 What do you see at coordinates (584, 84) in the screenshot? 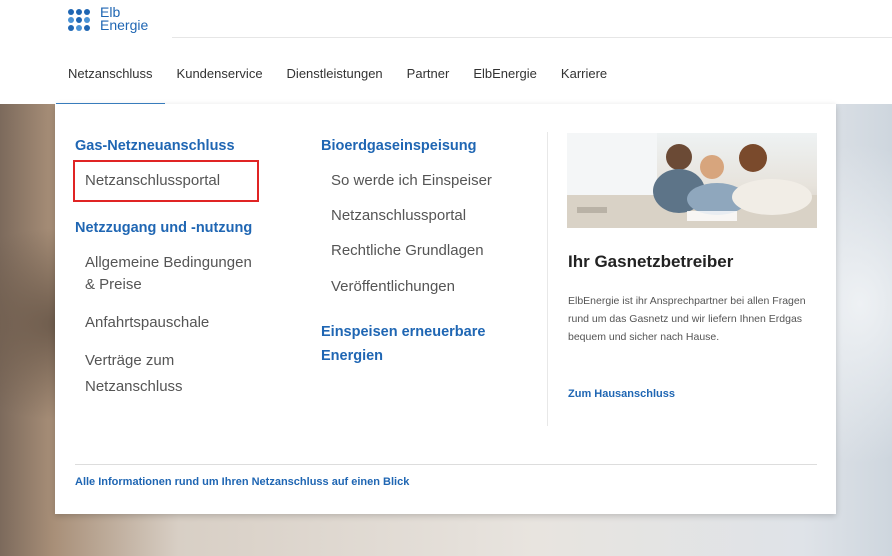
I see `nav-item-karriere: Karriere` at bounding box center [584, 84].